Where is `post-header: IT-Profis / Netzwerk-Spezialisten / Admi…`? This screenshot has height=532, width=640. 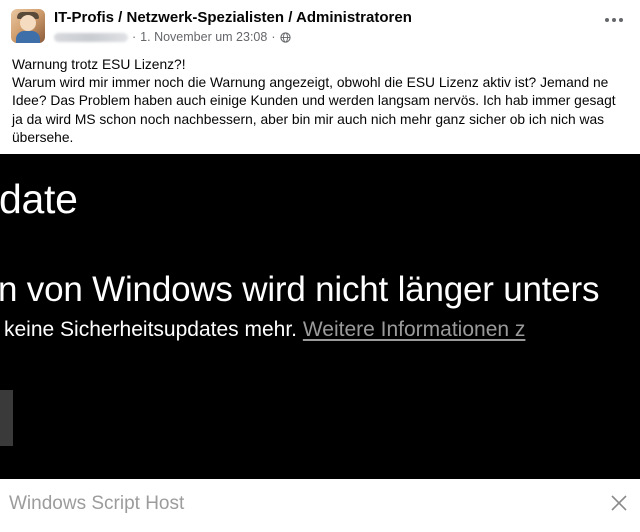 post-header: IT-Profis / Netzwerk-Spezialisten / Admi… is located at coordinates (320, 24).